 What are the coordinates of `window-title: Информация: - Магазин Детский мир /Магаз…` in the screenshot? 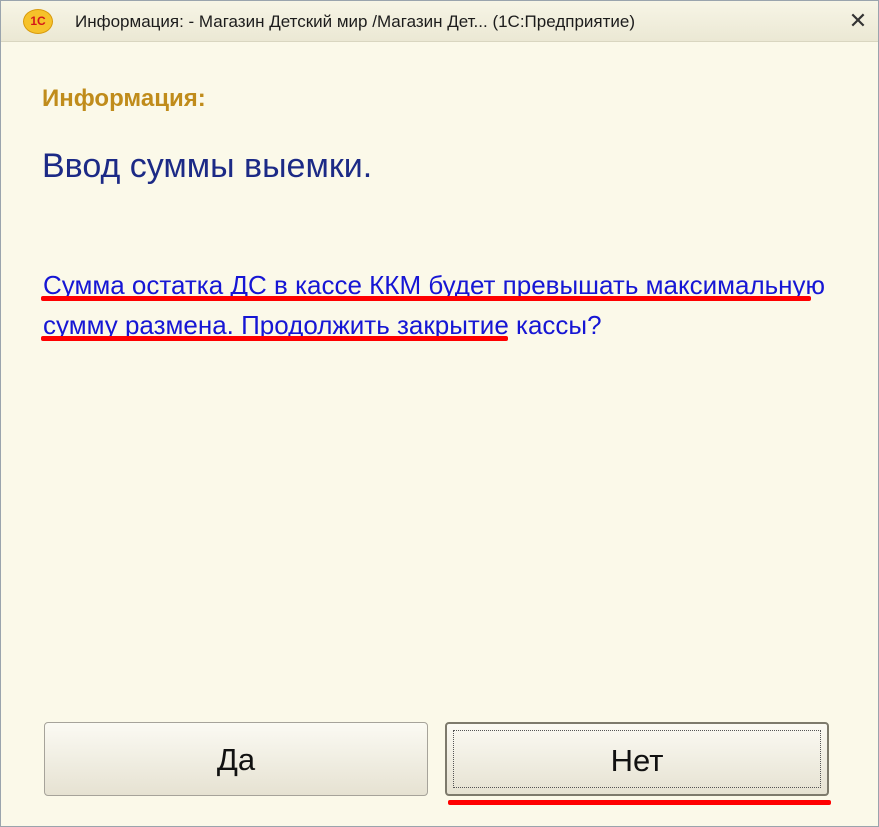 It's located at (355, 21).